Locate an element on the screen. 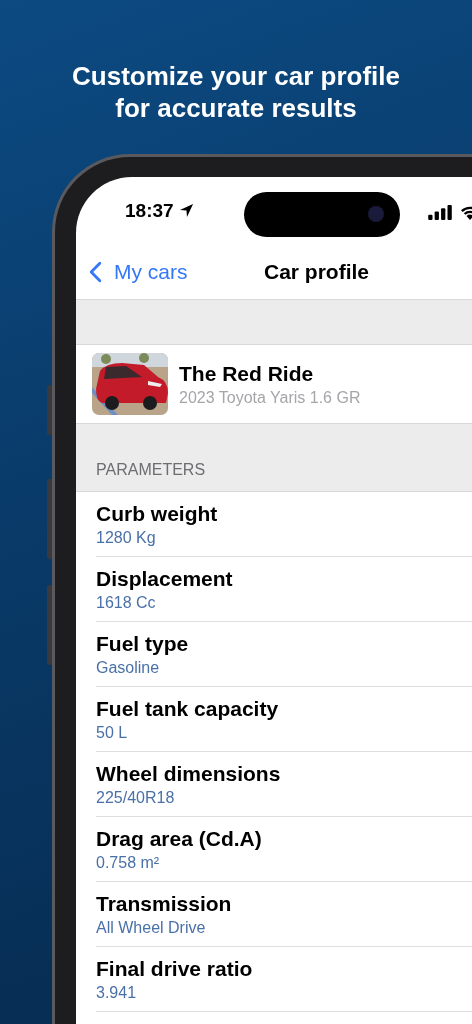  parameter-row: Drag area (Cd.A) 0.758 m² is located at coordinates (284, 849).